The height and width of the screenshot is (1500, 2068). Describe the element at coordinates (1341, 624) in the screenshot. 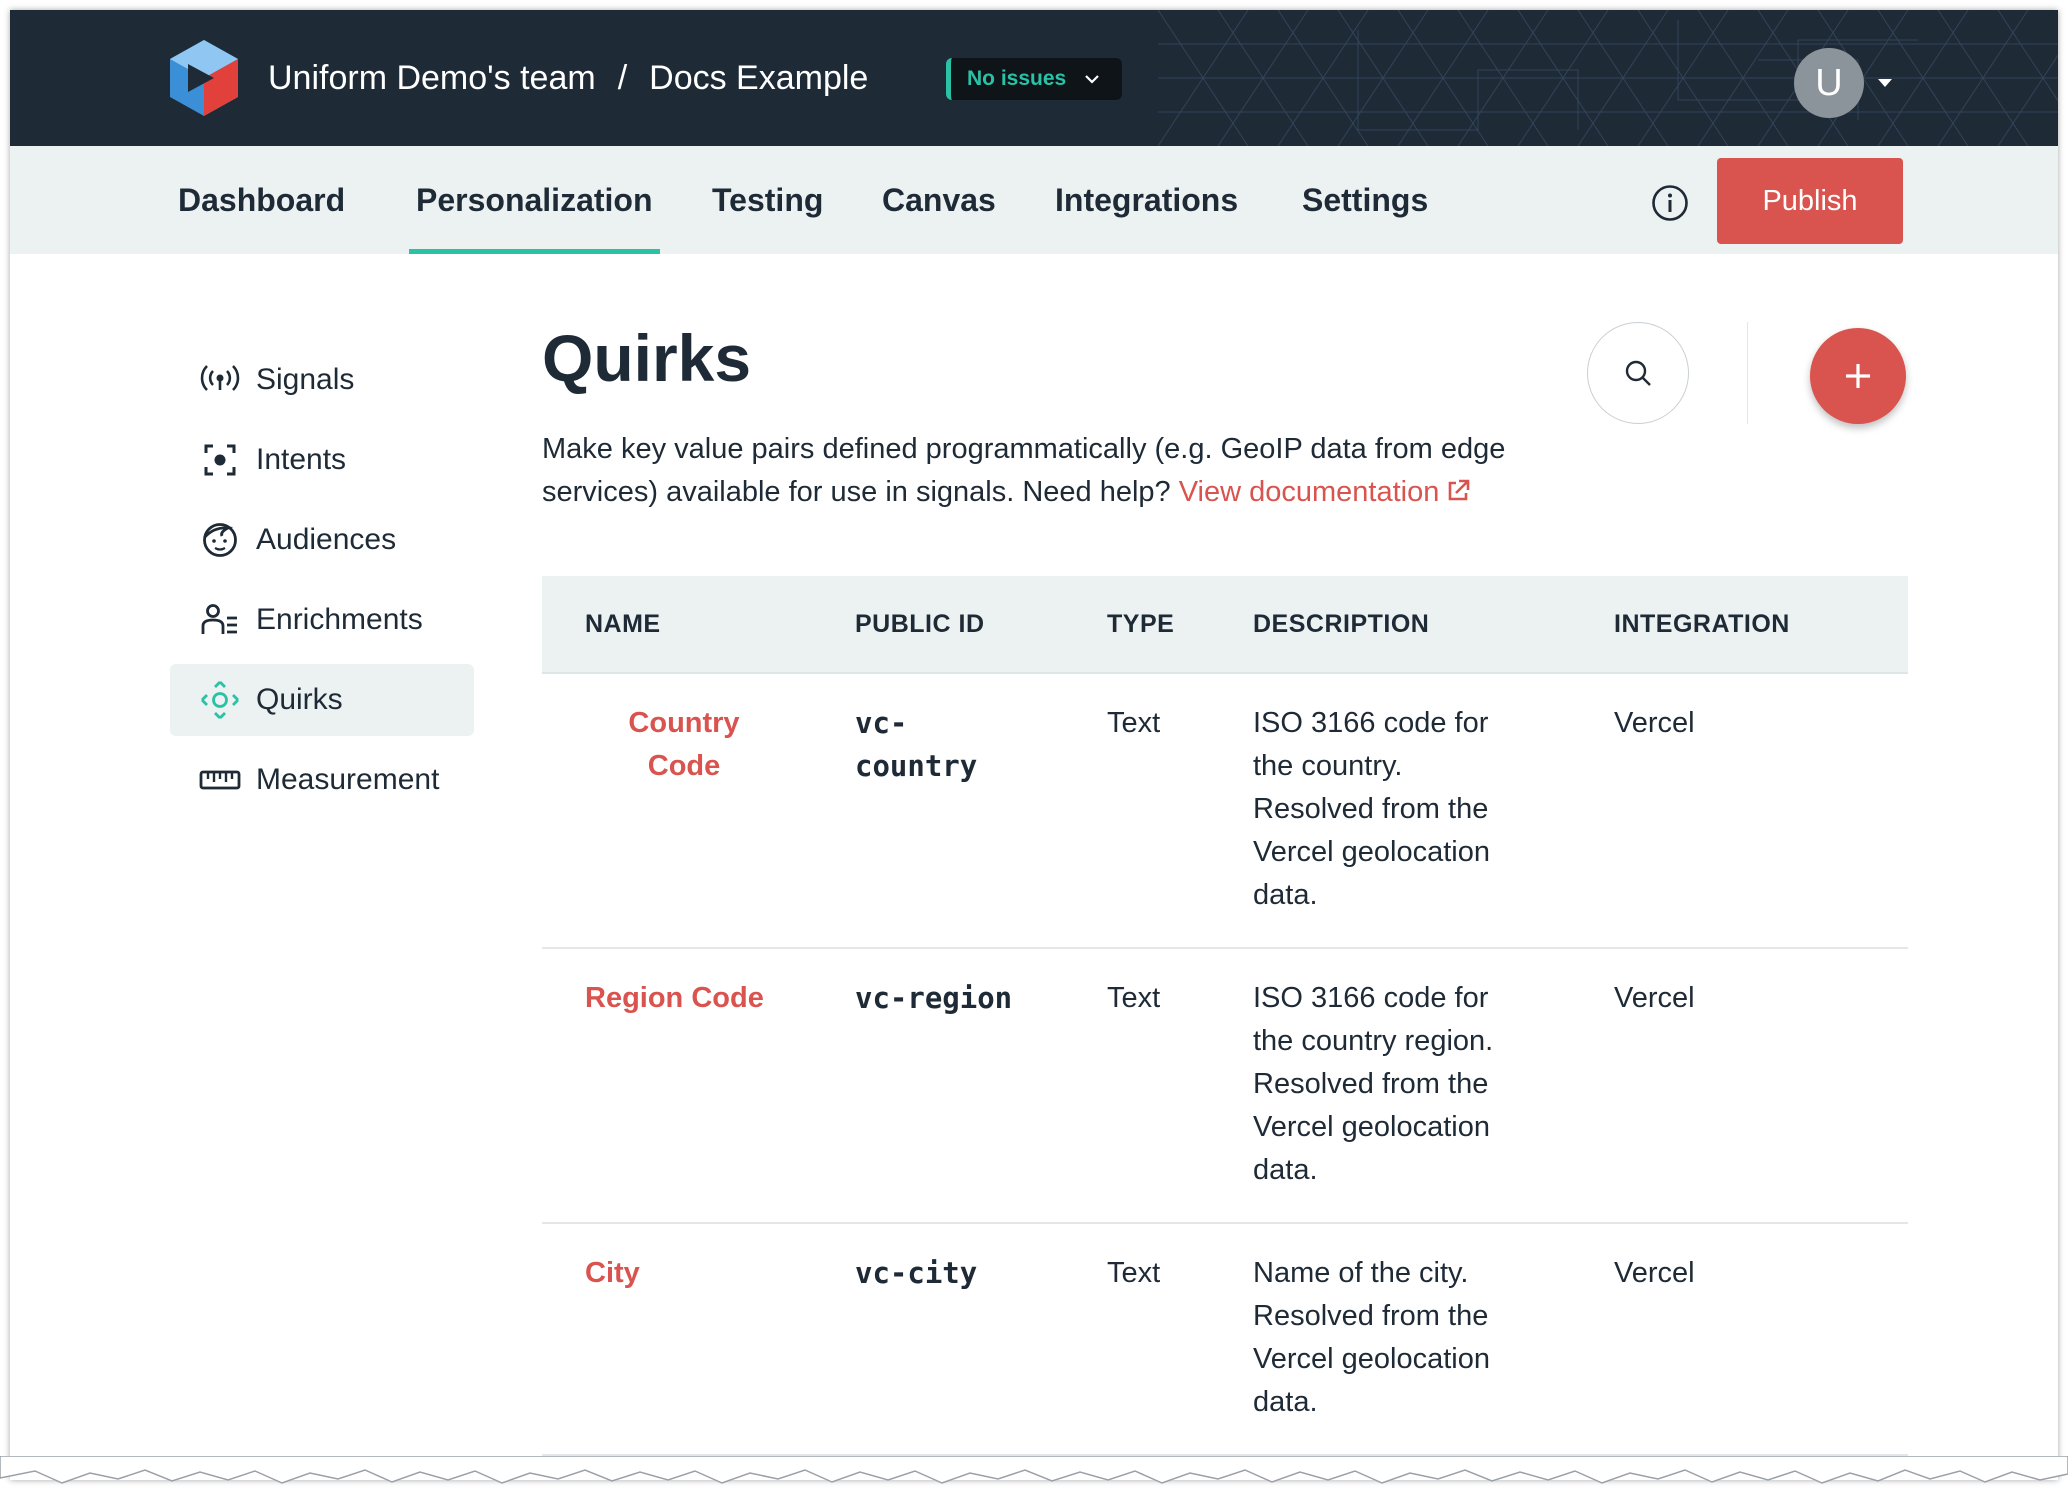

I see `column-header-description: DESCRIPTION` at that location.